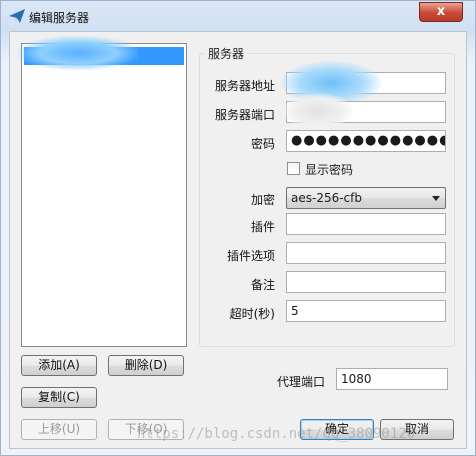 This screenshot has height=456, width=476. Describe the element at coordinates (329, 169) in the screenshot. I see `show-password-label: 显示密码` at that location.